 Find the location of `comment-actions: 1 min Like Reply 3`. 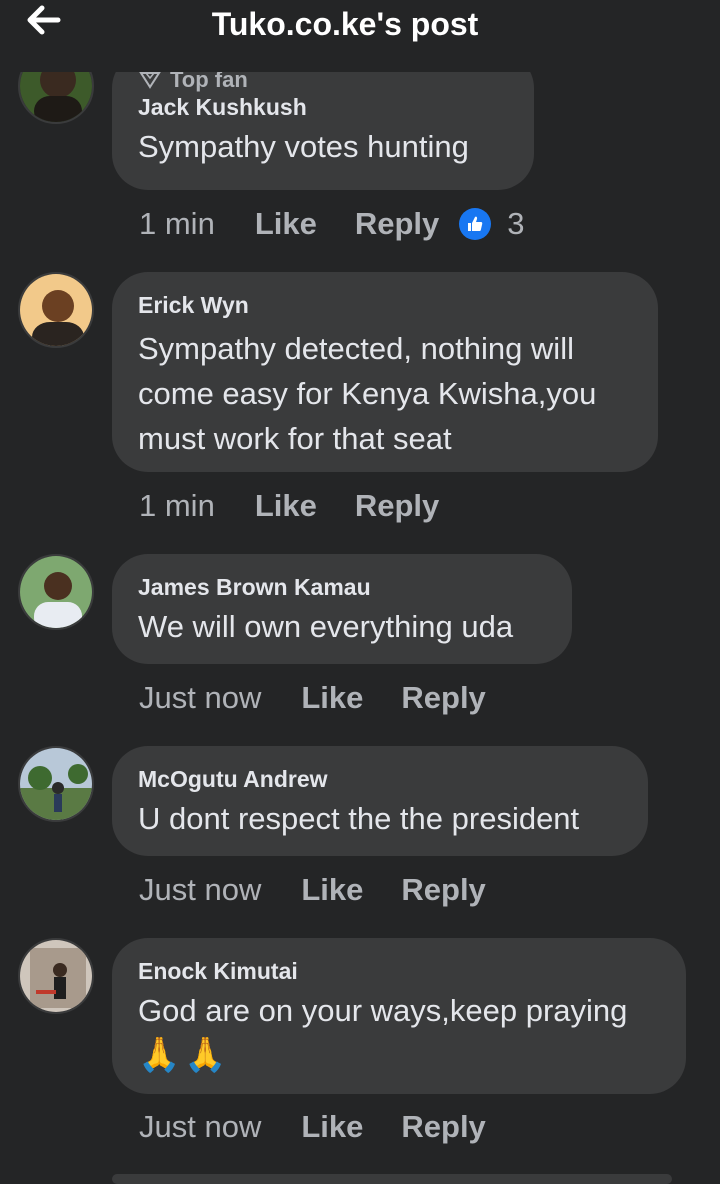

comment-actions: 1 min Like Reply 3 is located at coordinates (332, 224).